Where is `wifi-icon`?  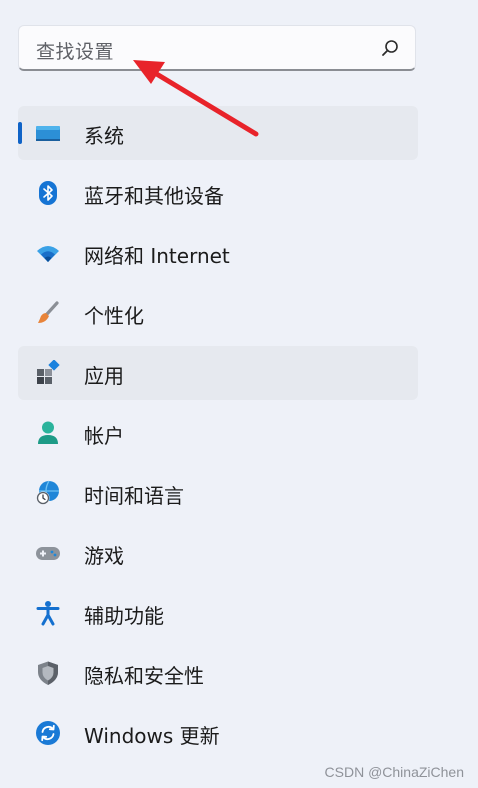 wifi-icon is located at coordinates (48, 253).